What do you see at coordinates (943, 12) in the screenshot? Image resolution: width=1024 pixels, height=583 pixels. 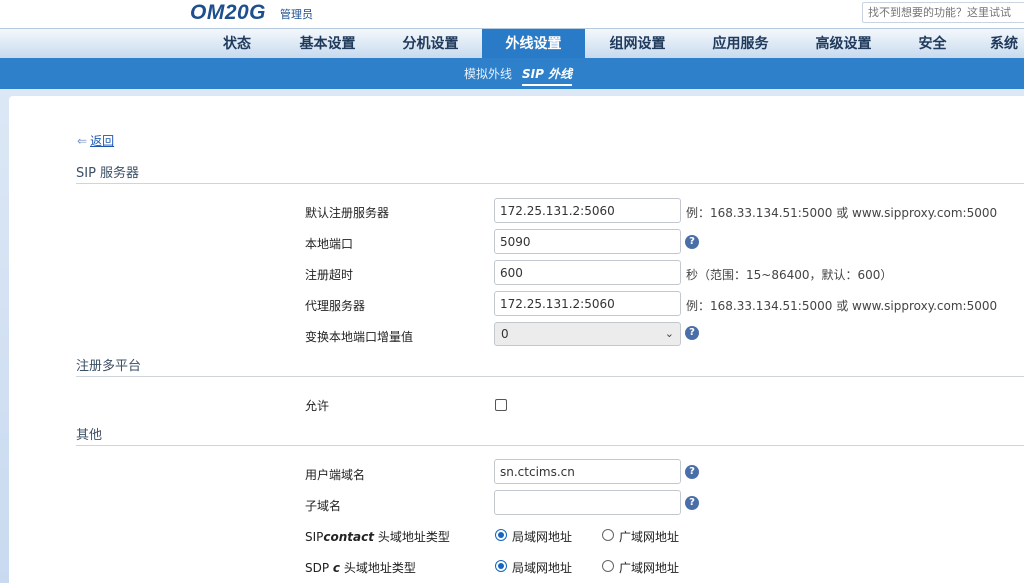 I see `feature-search-input` at bounding box center [943, 12].